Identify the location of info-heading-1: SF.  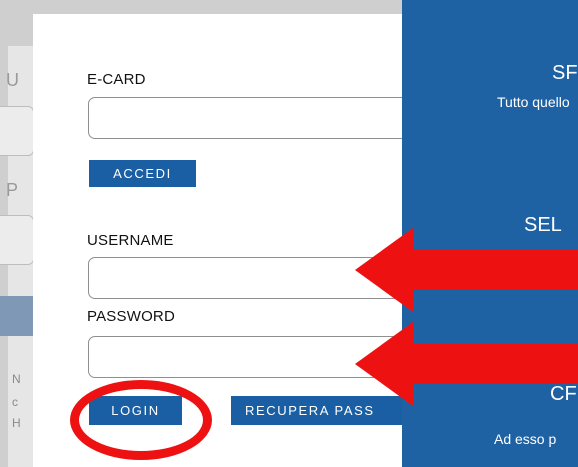
(565, 73).